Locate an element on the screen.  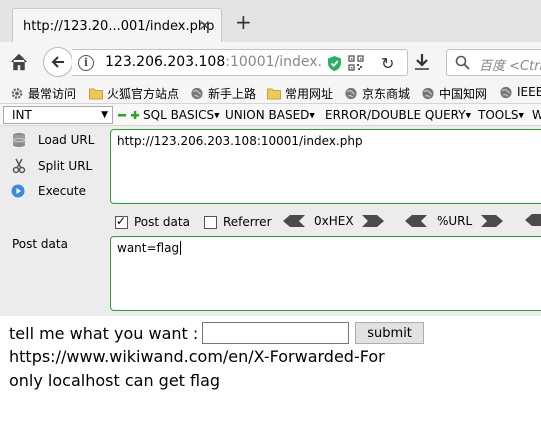
bookmark-label: 京东商城 is located at coordinates (386, 94).